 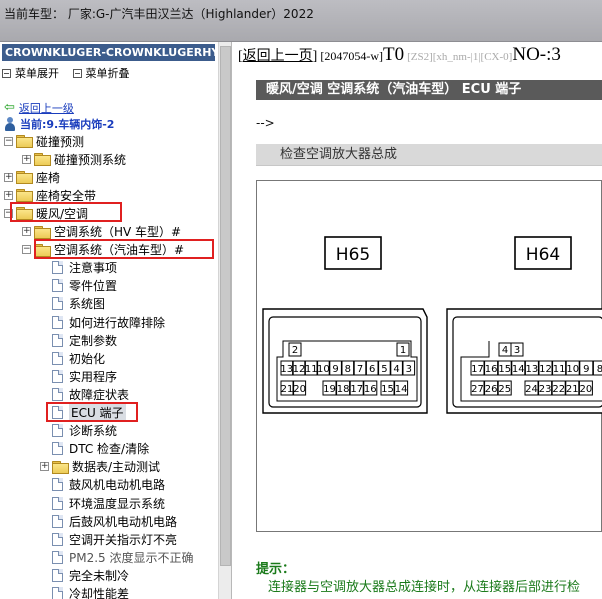 What do you see at coordinates (370, 389) in the screenshot?
I see `h65-bot-pin-label: 16` at bounding box center [370, 389].